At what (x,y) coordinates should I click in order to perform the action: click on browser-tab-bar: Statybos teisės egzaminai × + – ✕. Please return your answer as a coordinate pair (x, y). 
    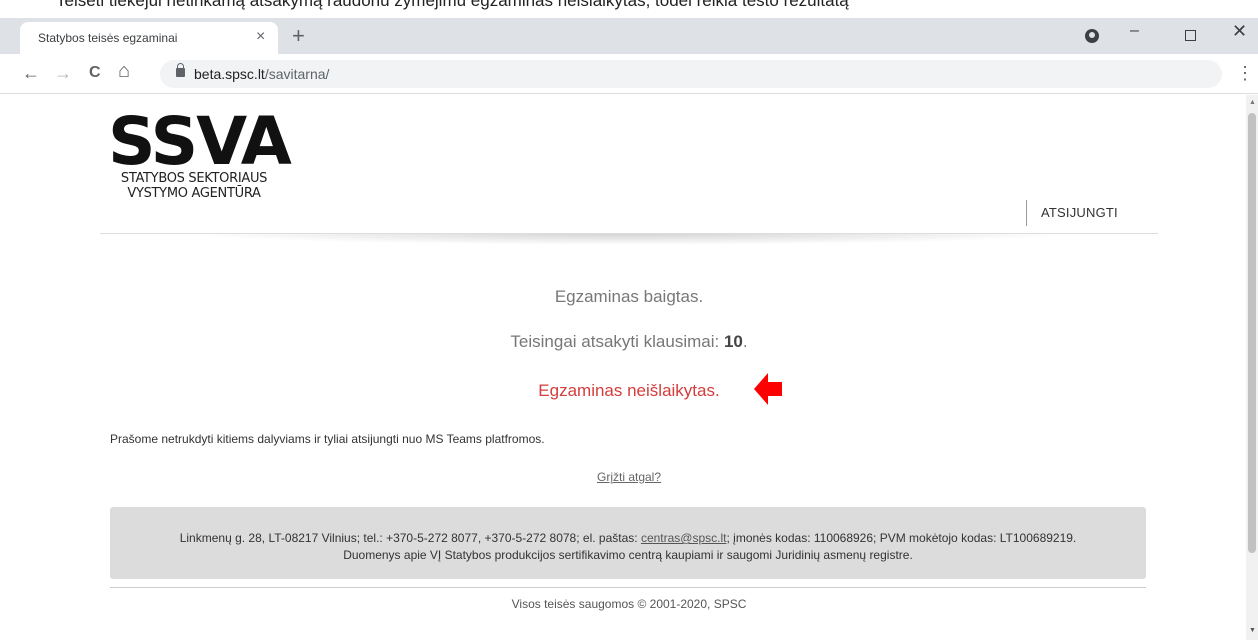
    Looking at the image, I should click on (629, 36).